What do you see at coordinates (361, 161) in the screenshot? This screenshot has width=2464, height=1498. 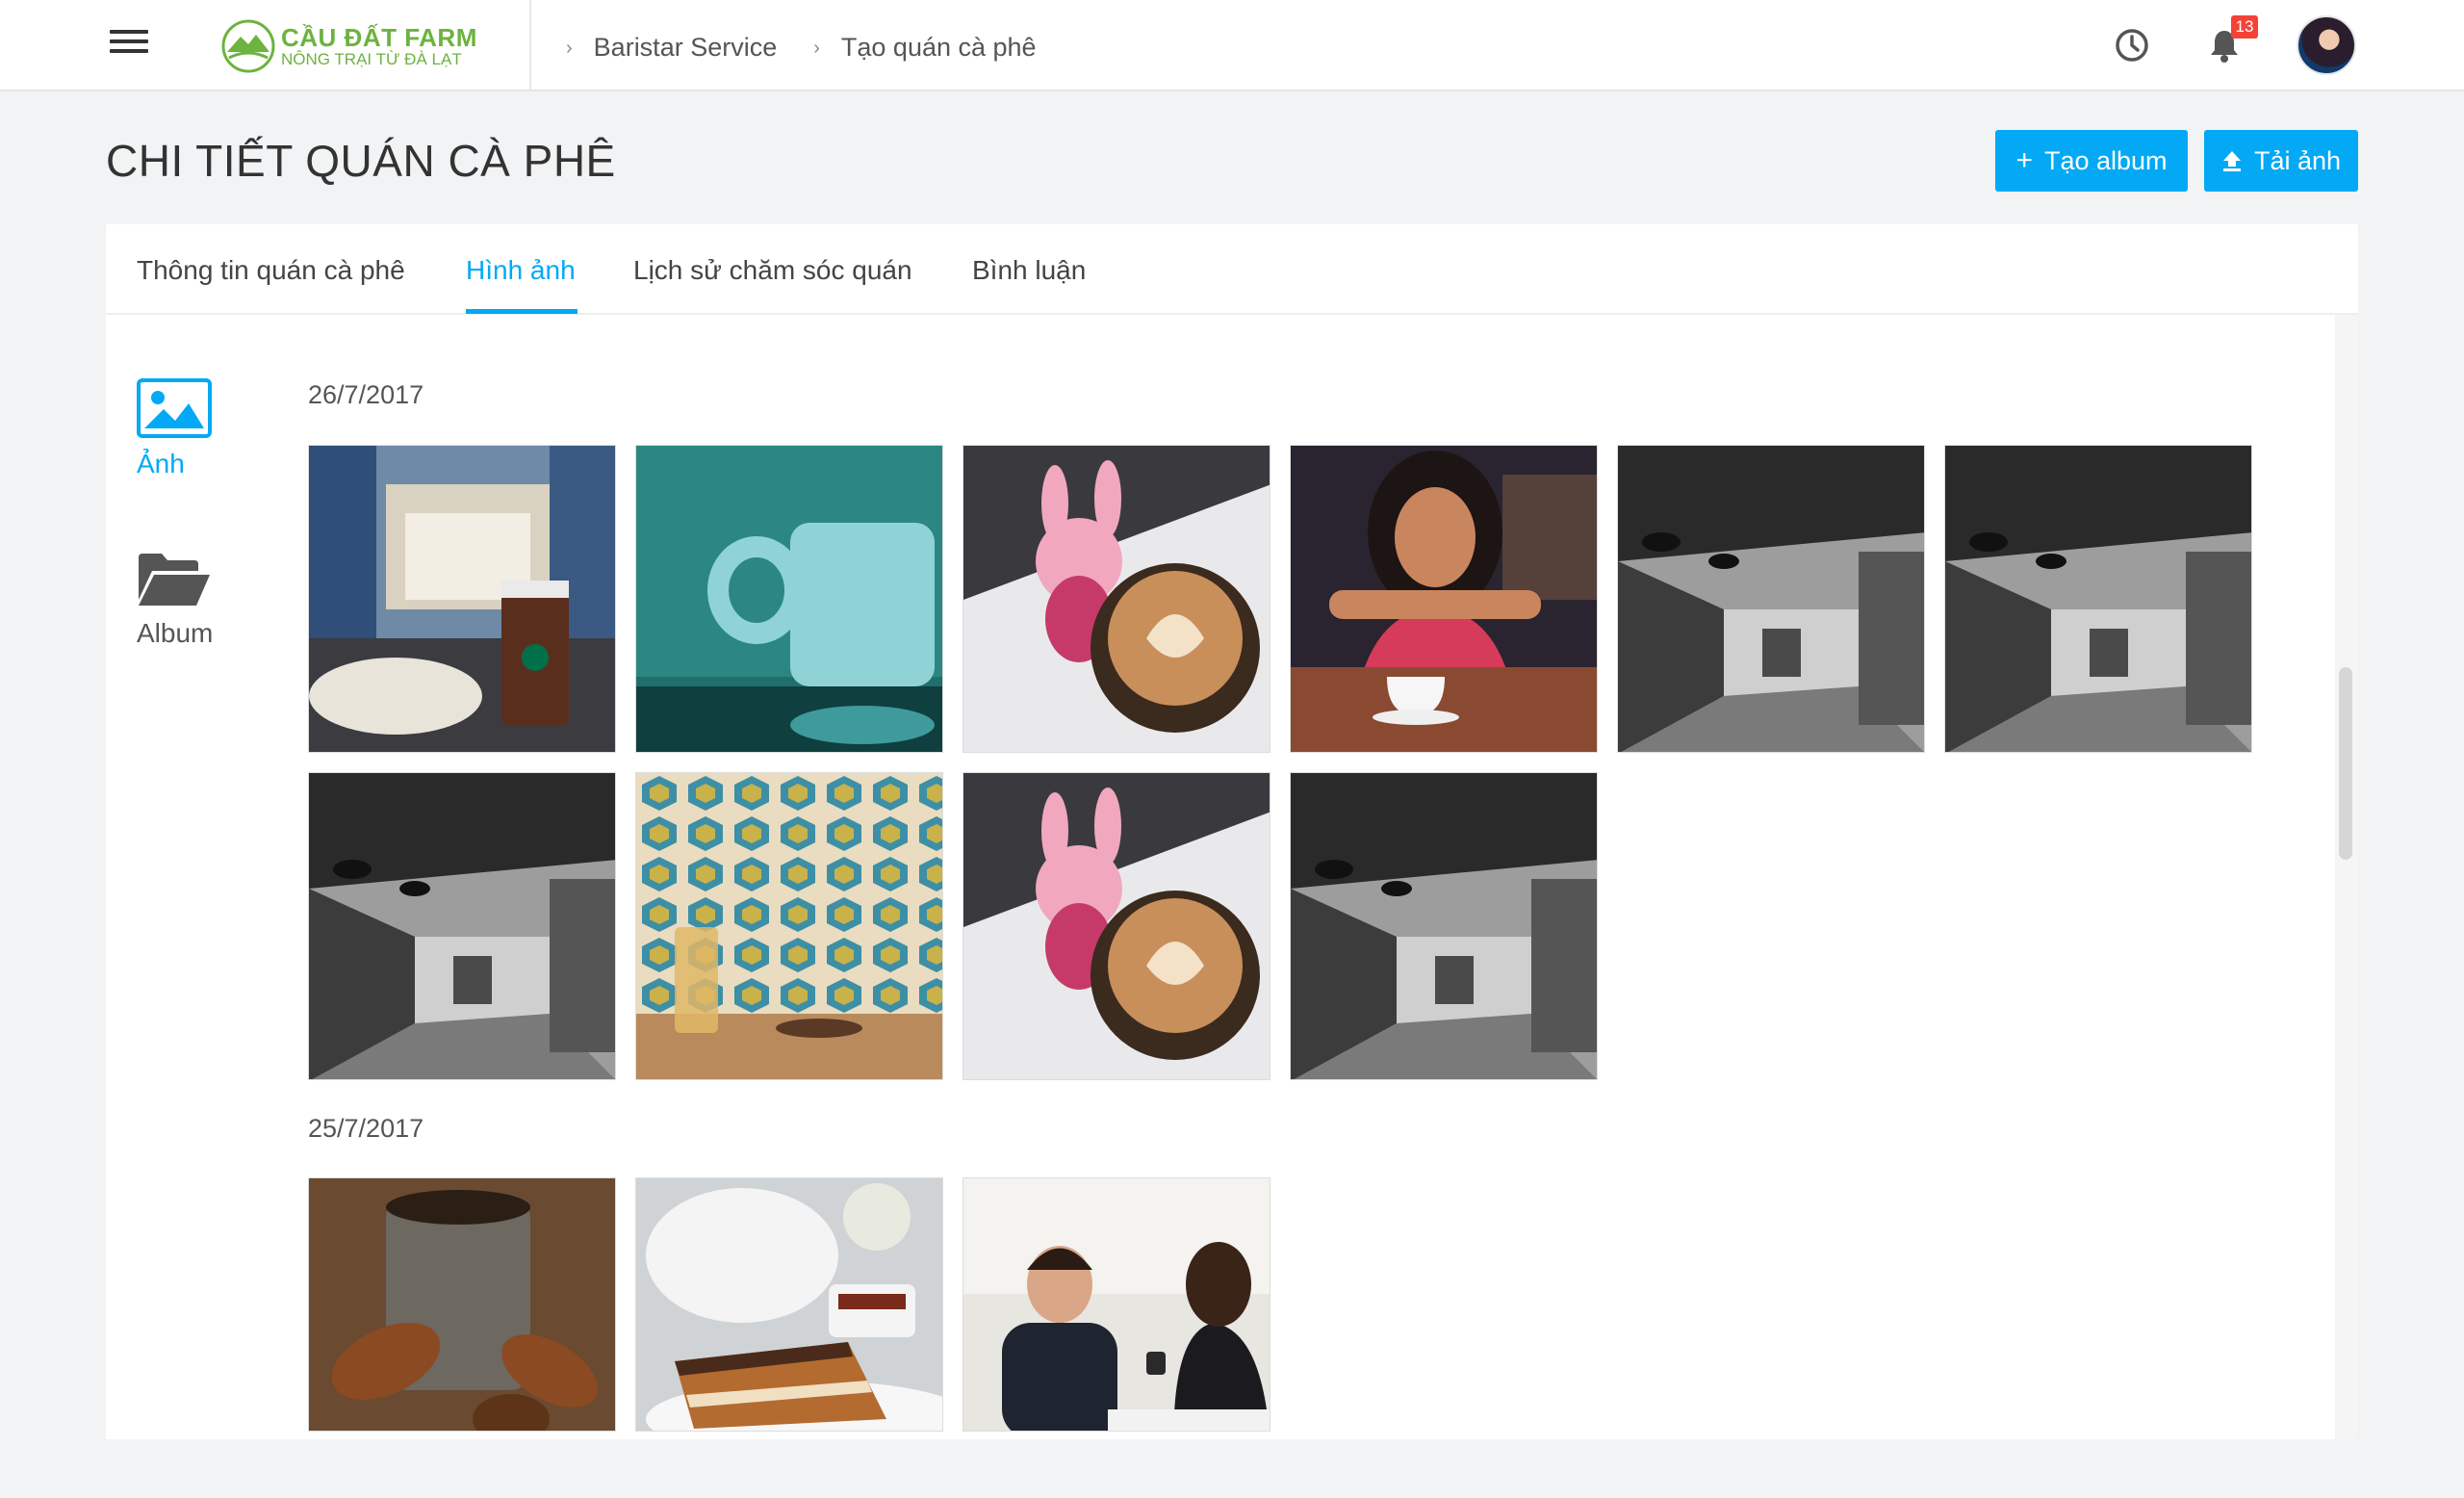 I see `page-title: CHI TIẾT QUÁN CÀ PHÊ` at bounding box center [361, 161].